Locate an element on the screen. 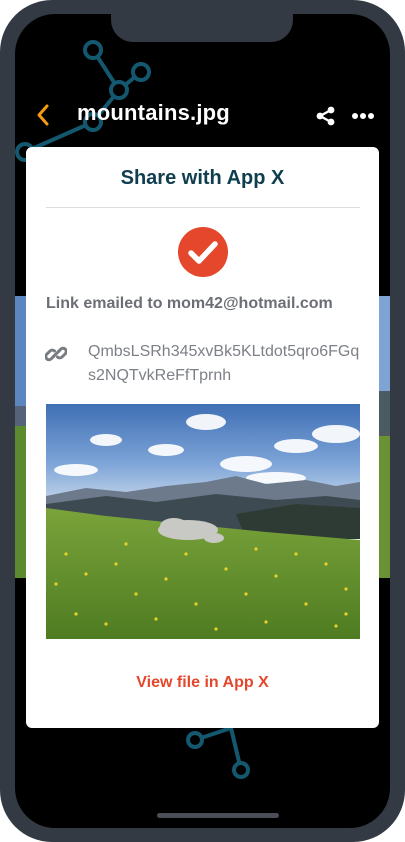  divider is located at coordinates (203, 207).